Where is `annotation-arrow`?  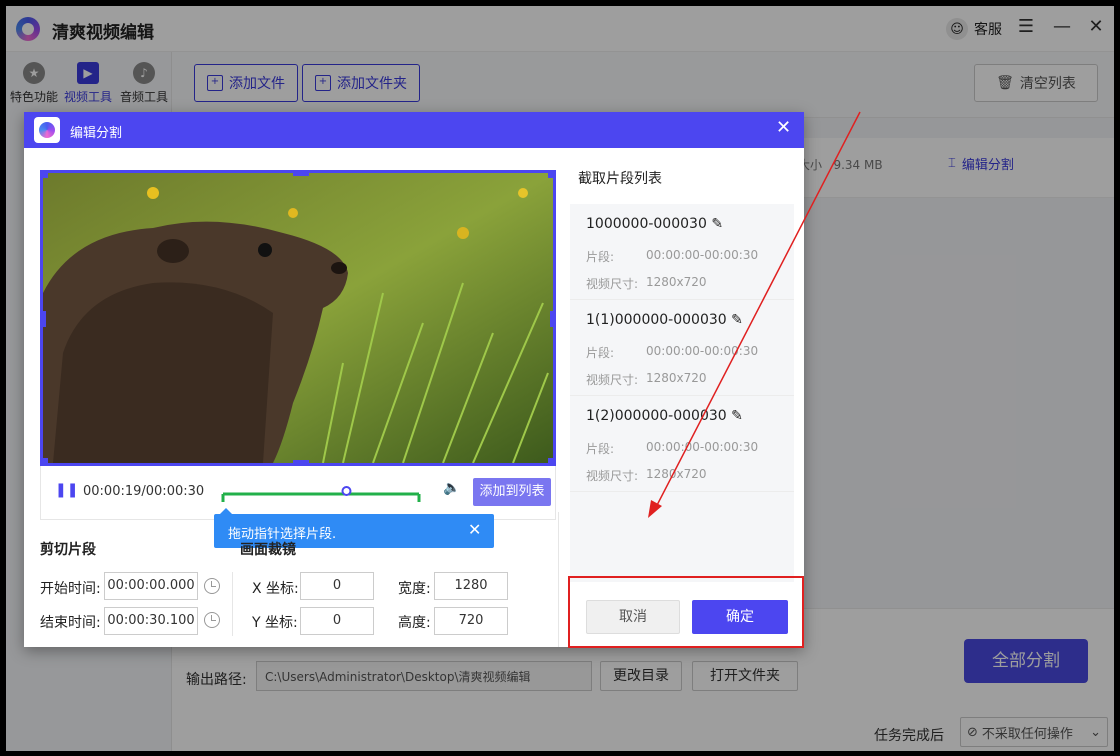 annotation-arrow is located at coordinates (754, 314).